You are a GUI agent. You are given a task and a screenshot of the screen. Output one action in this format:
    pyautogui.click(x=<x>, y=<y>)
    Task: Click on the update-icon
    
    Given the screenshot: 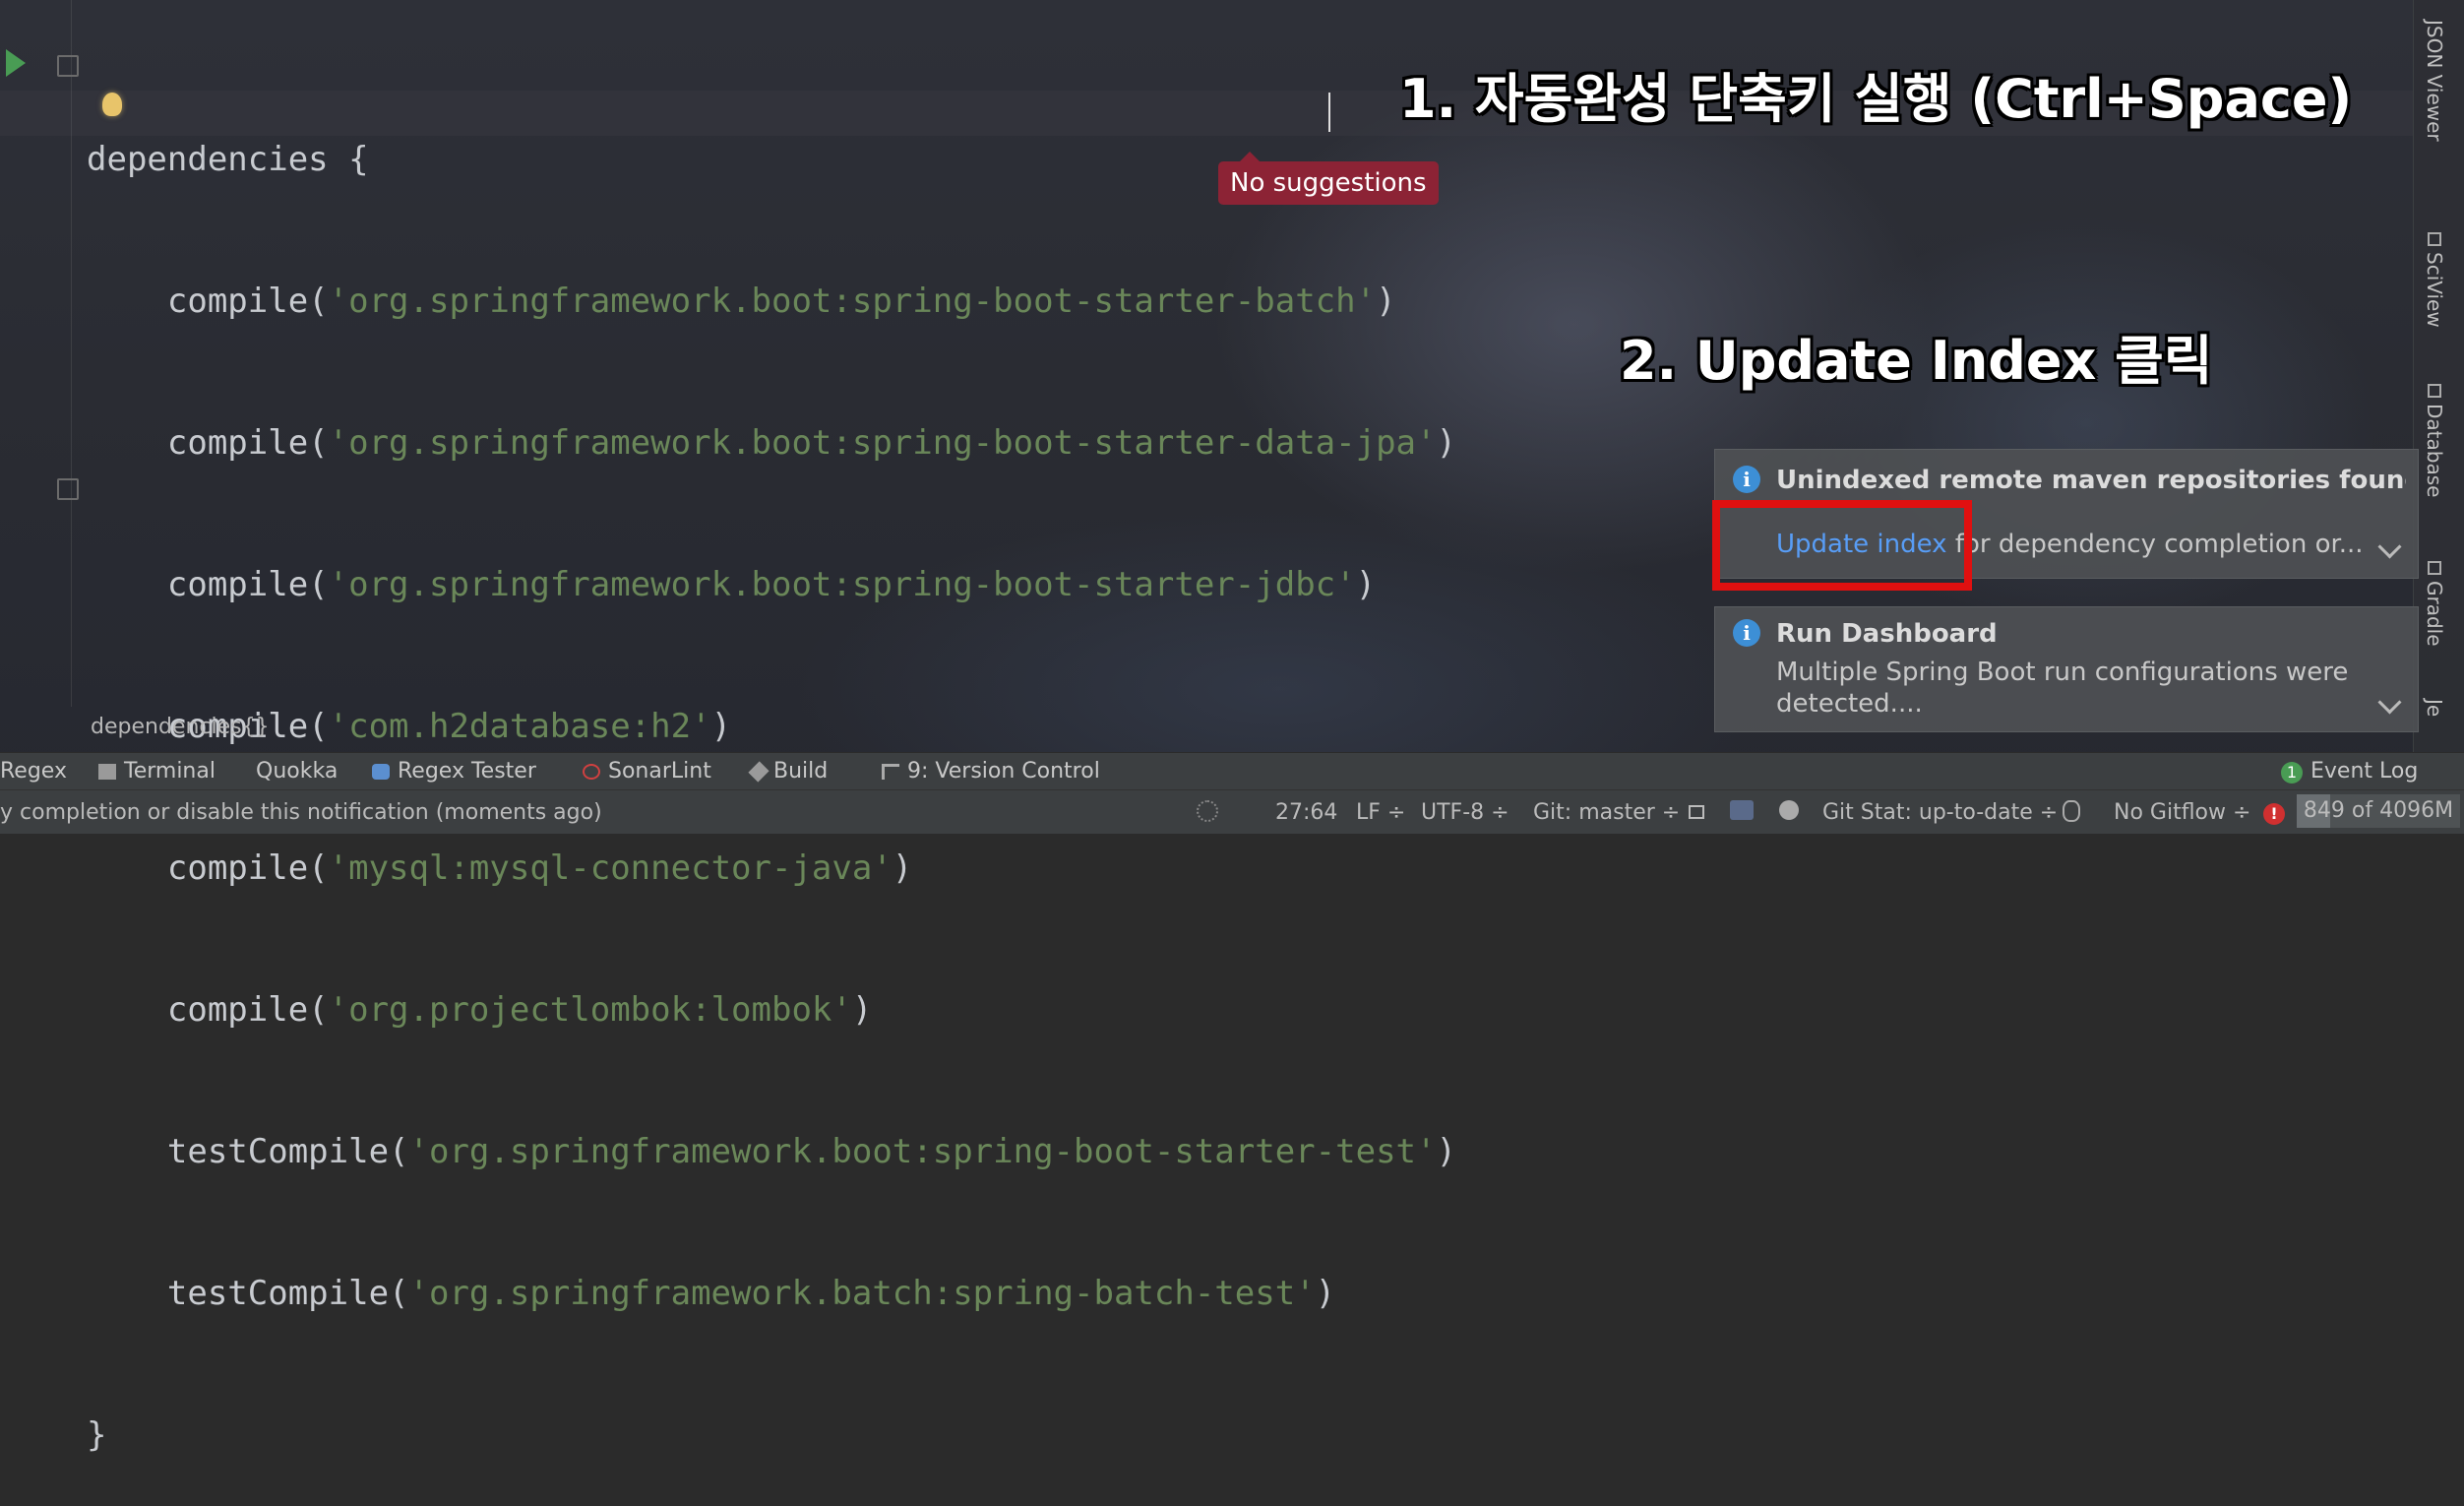 What is the action you would take?
    pyautogui.click(x=1742, y=813)
    